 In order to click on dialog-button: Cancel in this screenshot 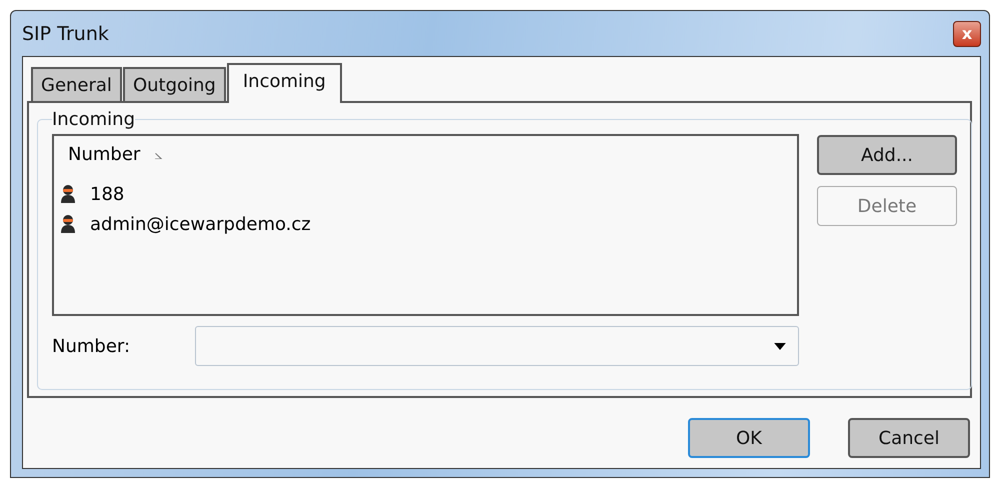, I will do `click(909, 438)`.